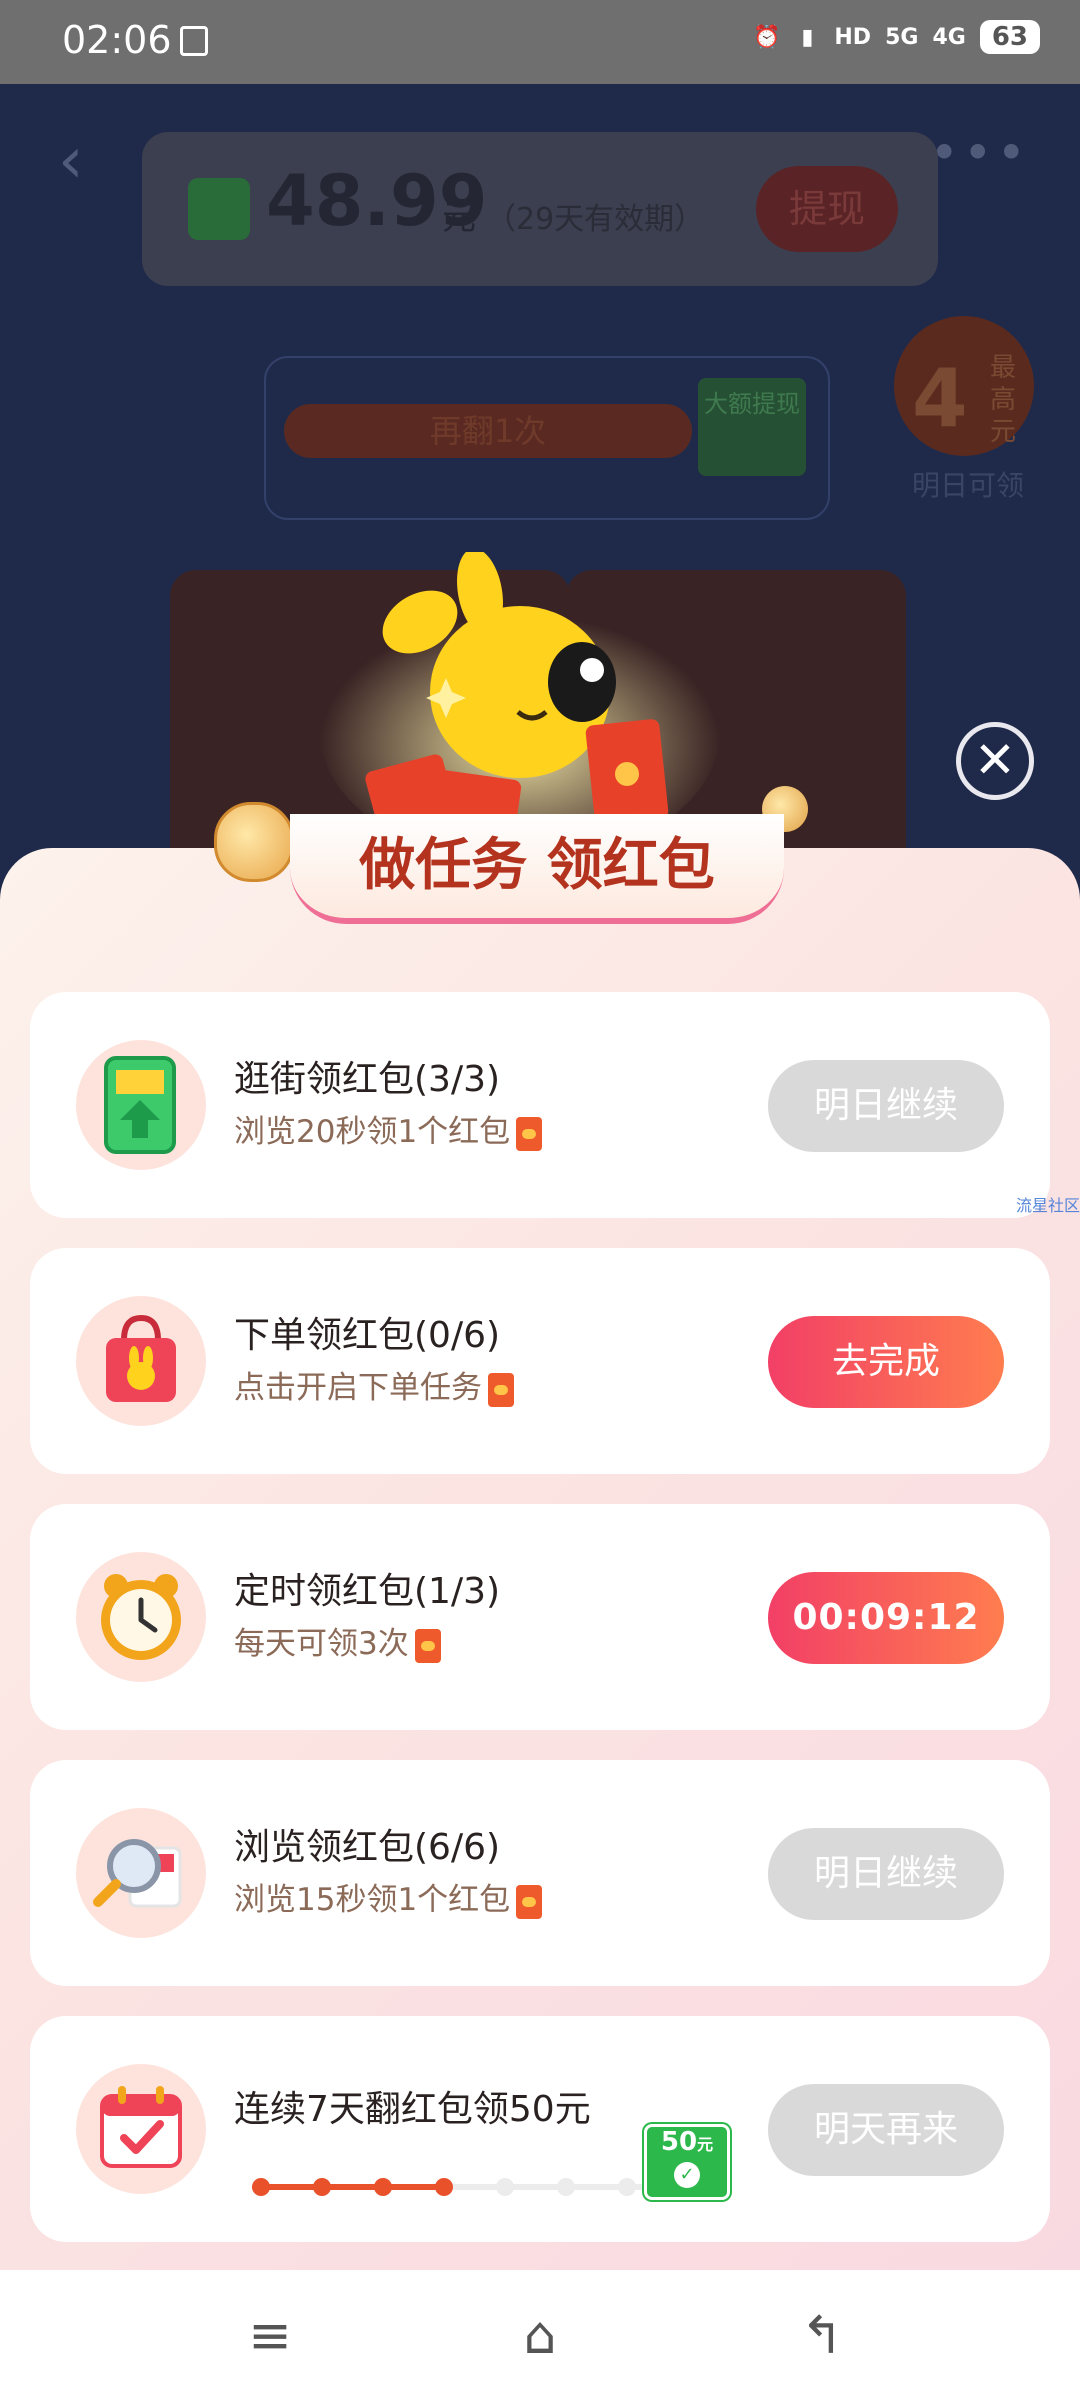 The height and width of the screenshot is (2400, 1080). What do you see at coordinates (807, 37) in the screenshot?
I see `vibrate-icon: ▮` at bounding box center [807, 37].